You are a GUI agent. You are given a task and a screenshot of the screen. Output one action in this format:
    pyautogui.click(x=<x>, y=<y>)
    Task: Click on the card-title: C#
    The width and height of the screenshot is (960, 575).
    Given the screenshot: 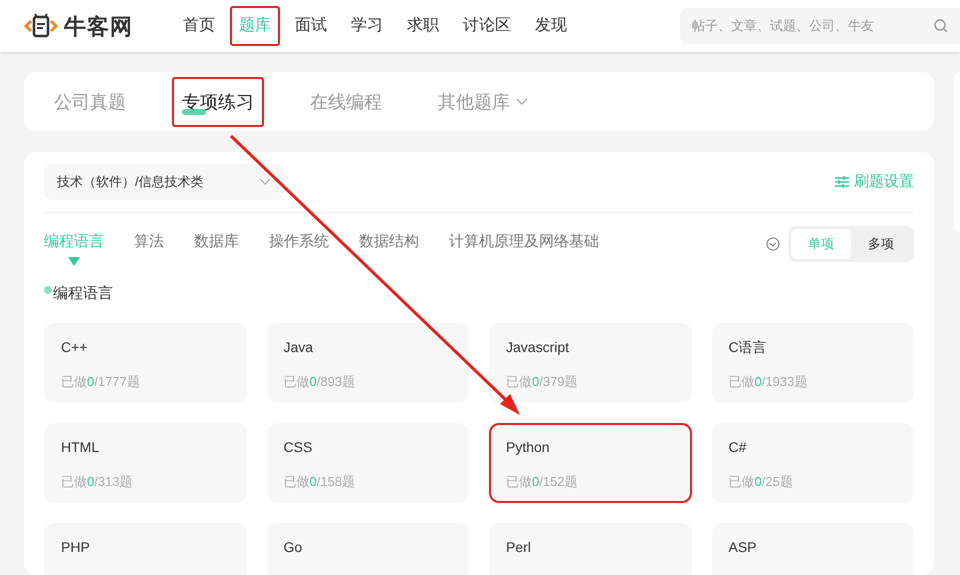 What is the action you would take?
    pyautogui.click(x=737, y=447)
    